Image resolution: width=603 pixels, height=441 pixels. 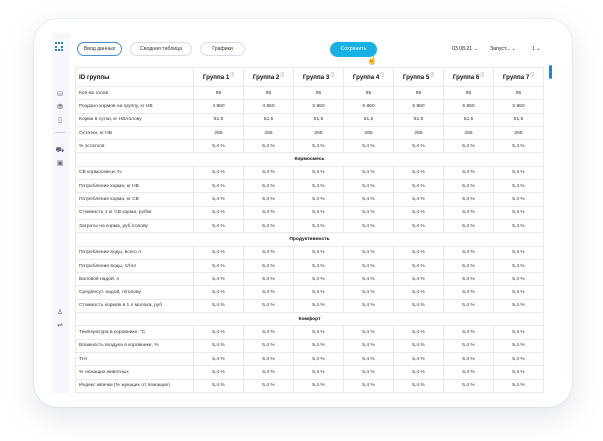 What do you see at coordinates (550, 72) in the screenshot?
I see `vertical-scrollbar` at bounding box center [550, 72].